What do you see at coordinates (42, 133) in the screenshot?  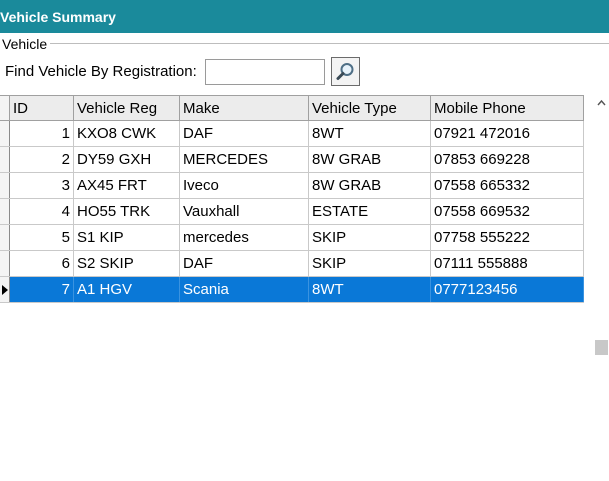 I see `cell-id: 1` at bounding box center [42, 133].